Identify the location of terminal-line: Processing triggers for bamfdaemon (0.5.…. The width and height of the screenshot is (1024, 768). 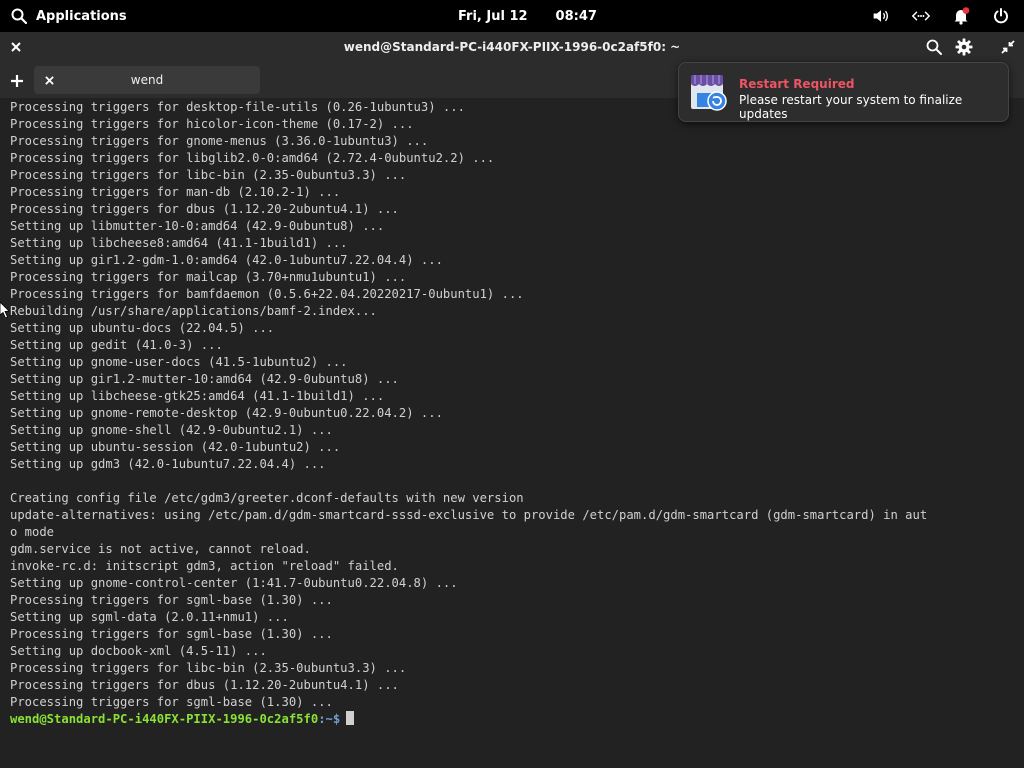
(267, 294).